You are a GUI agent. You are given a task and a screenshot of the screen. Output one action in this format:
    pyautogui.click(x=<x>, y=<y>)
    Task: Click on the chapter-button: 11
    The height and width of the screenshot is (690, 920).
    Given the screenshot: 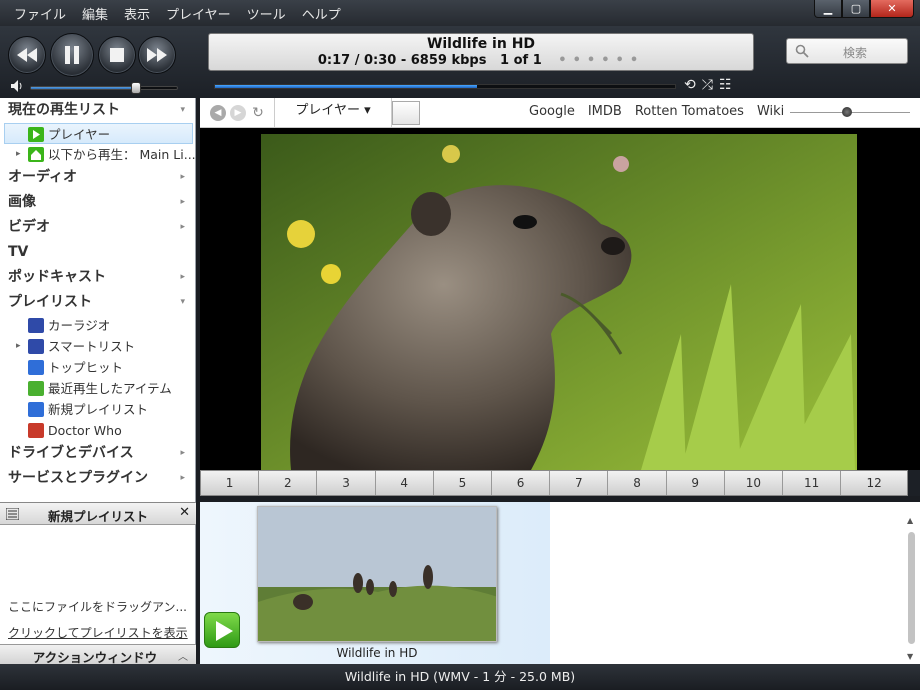 What is the action you would take?
    pyautogui.click(x=812, y=483)
    